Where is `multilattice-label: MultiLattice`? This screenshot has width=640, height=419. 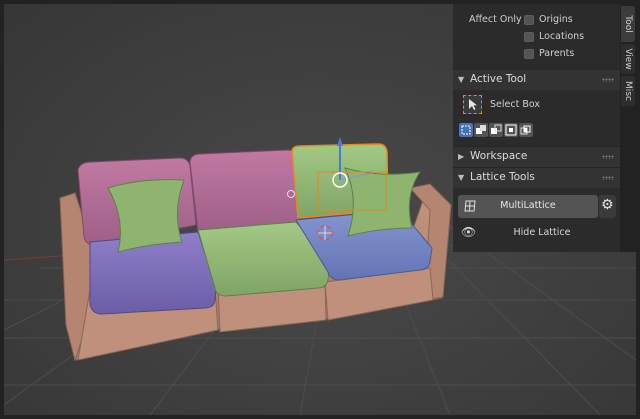
multilattice-label: MultiLattice is located at coordinates (528, 205).